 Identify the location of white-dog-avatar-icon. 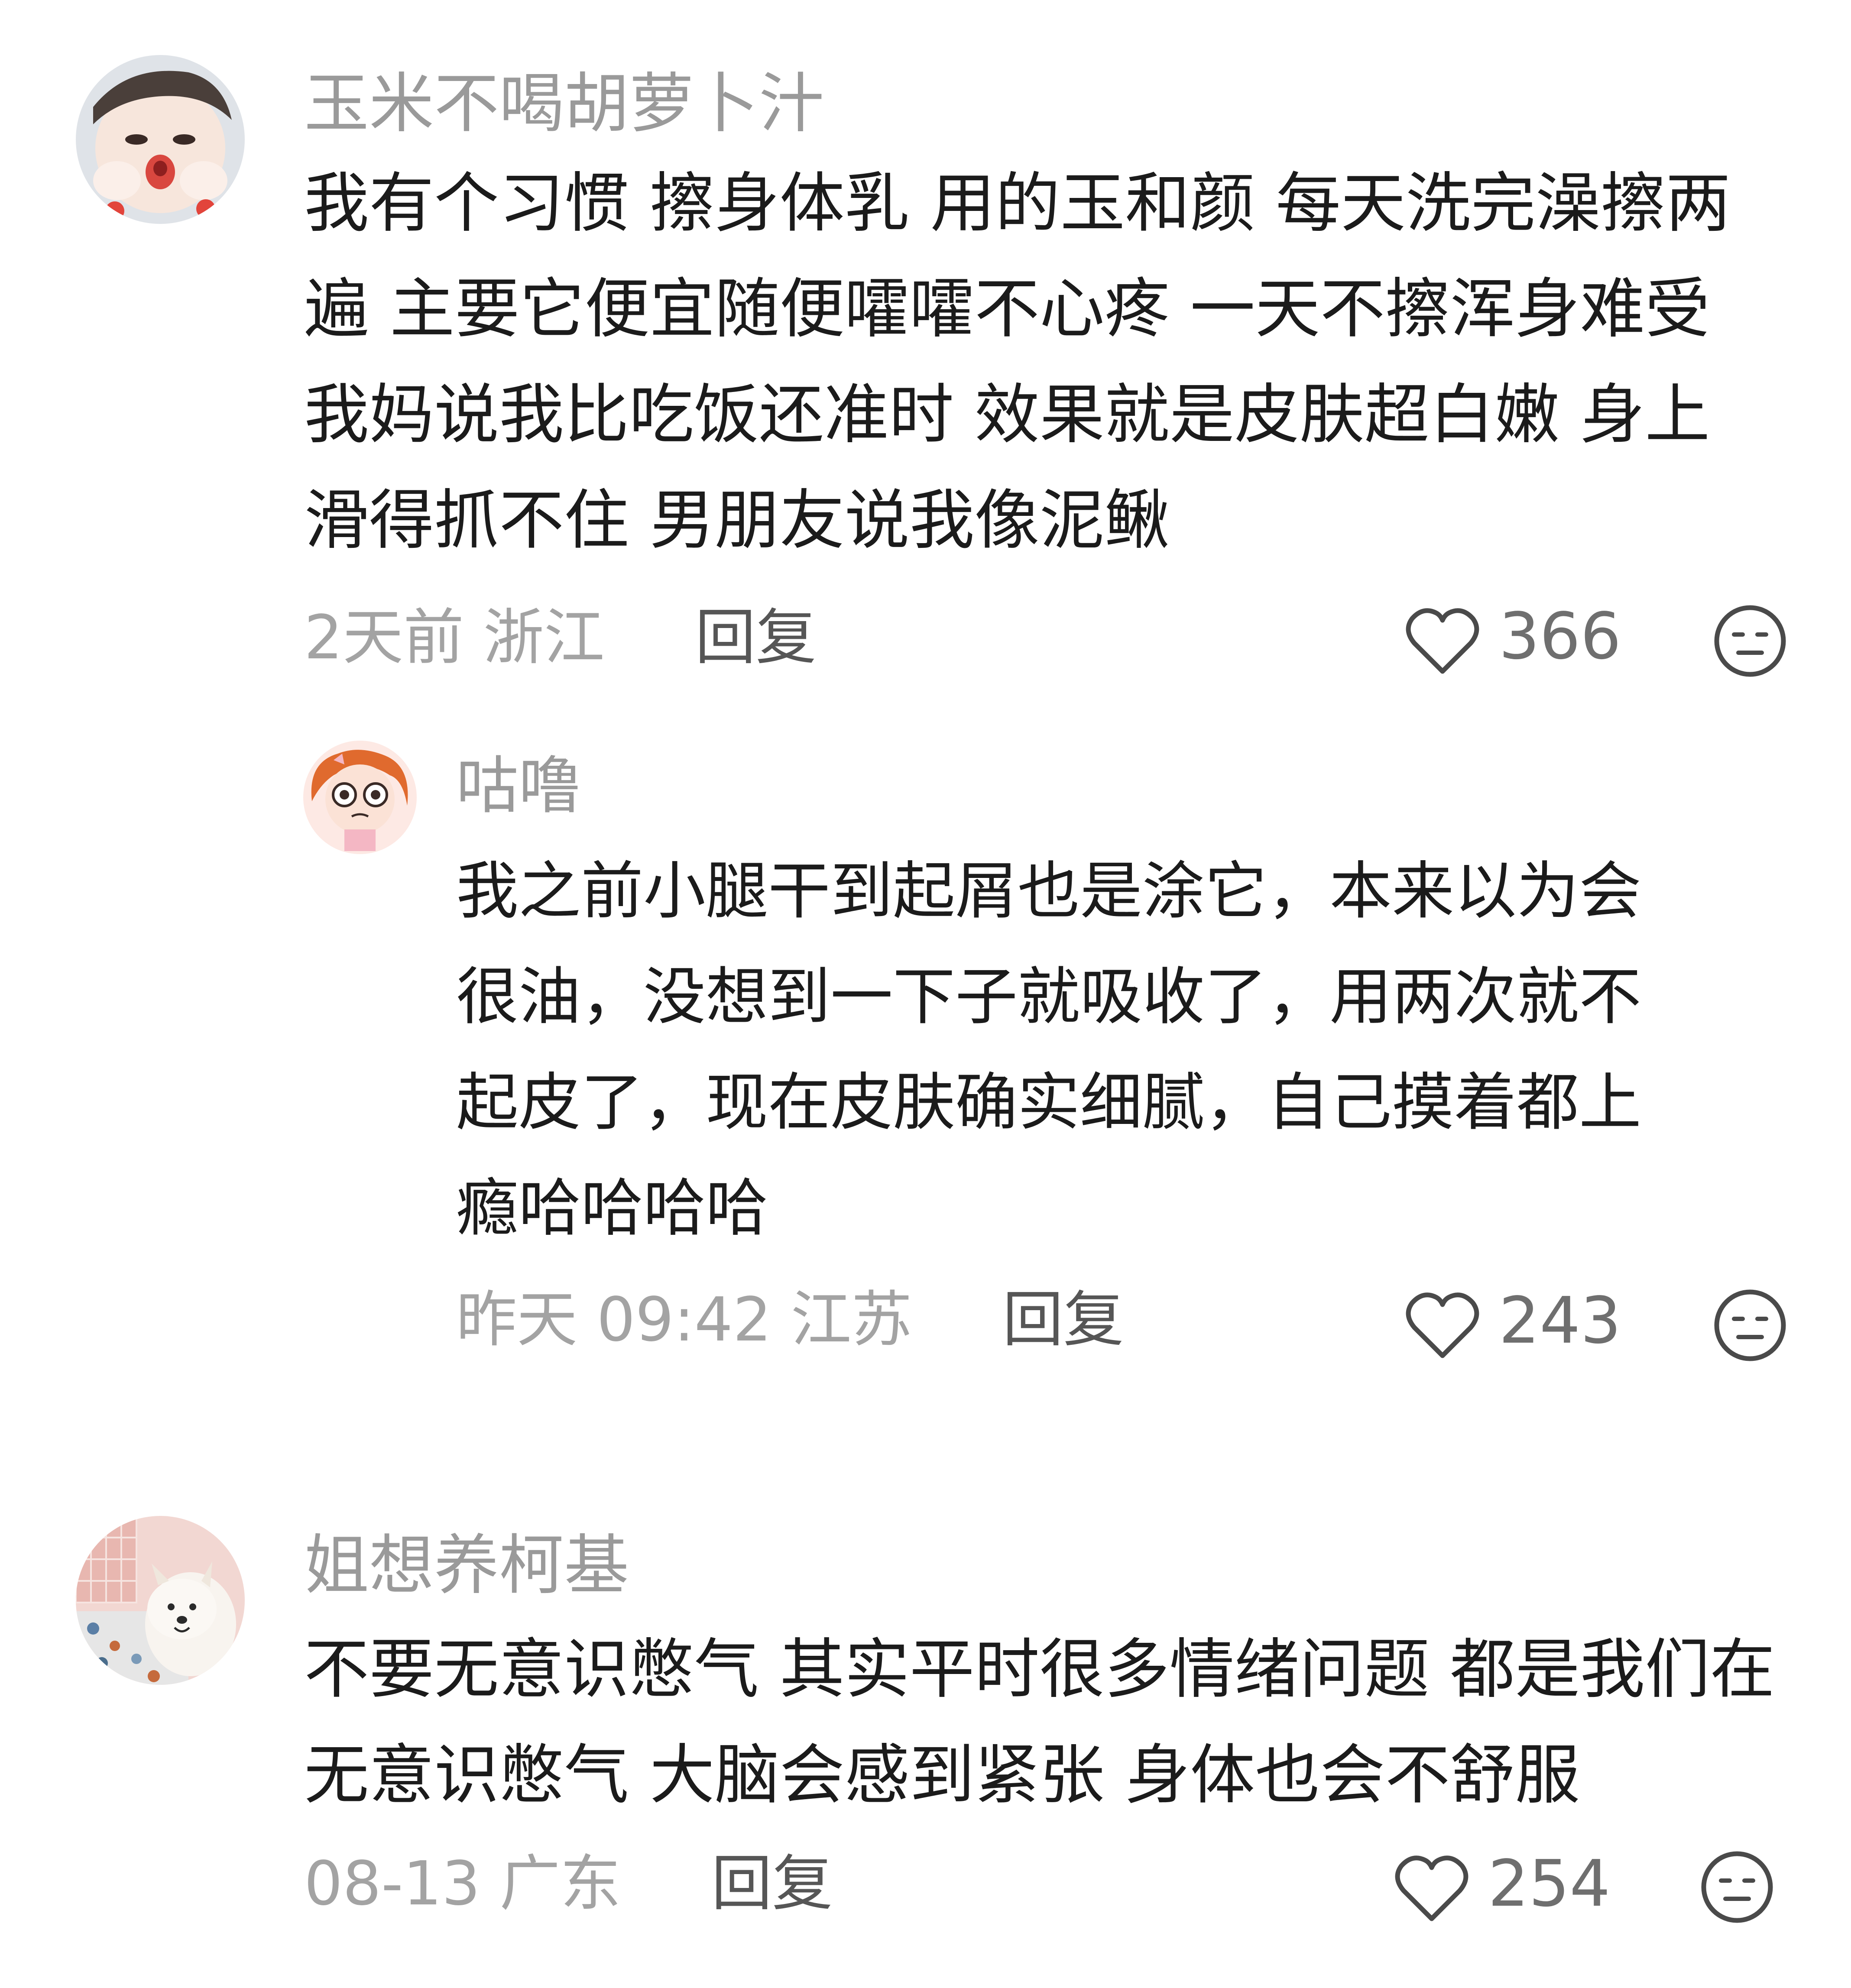
(160, 1600).